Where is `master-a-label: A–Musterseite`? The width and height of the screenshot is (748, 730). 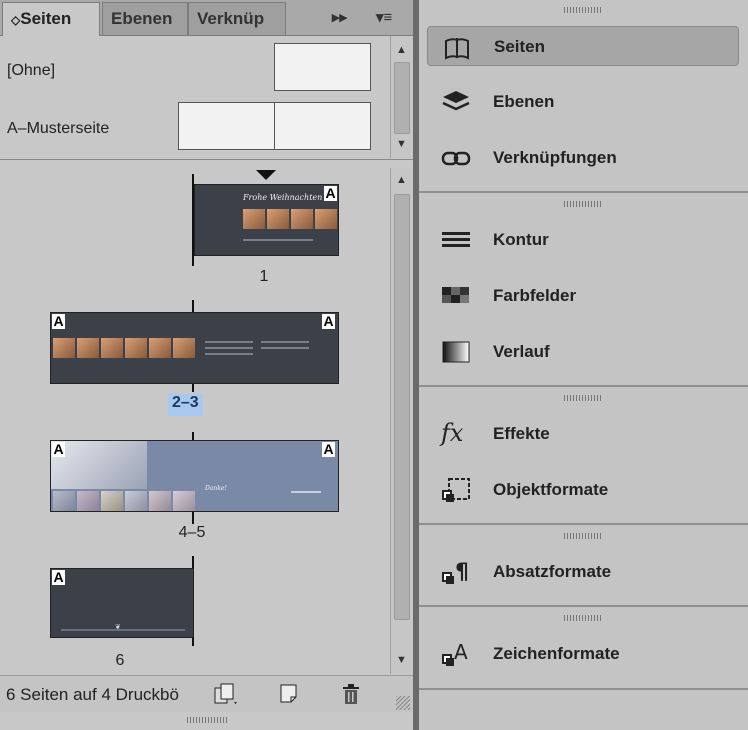
master-a-label: A–Musterseite is located at coordinates (58, 129).